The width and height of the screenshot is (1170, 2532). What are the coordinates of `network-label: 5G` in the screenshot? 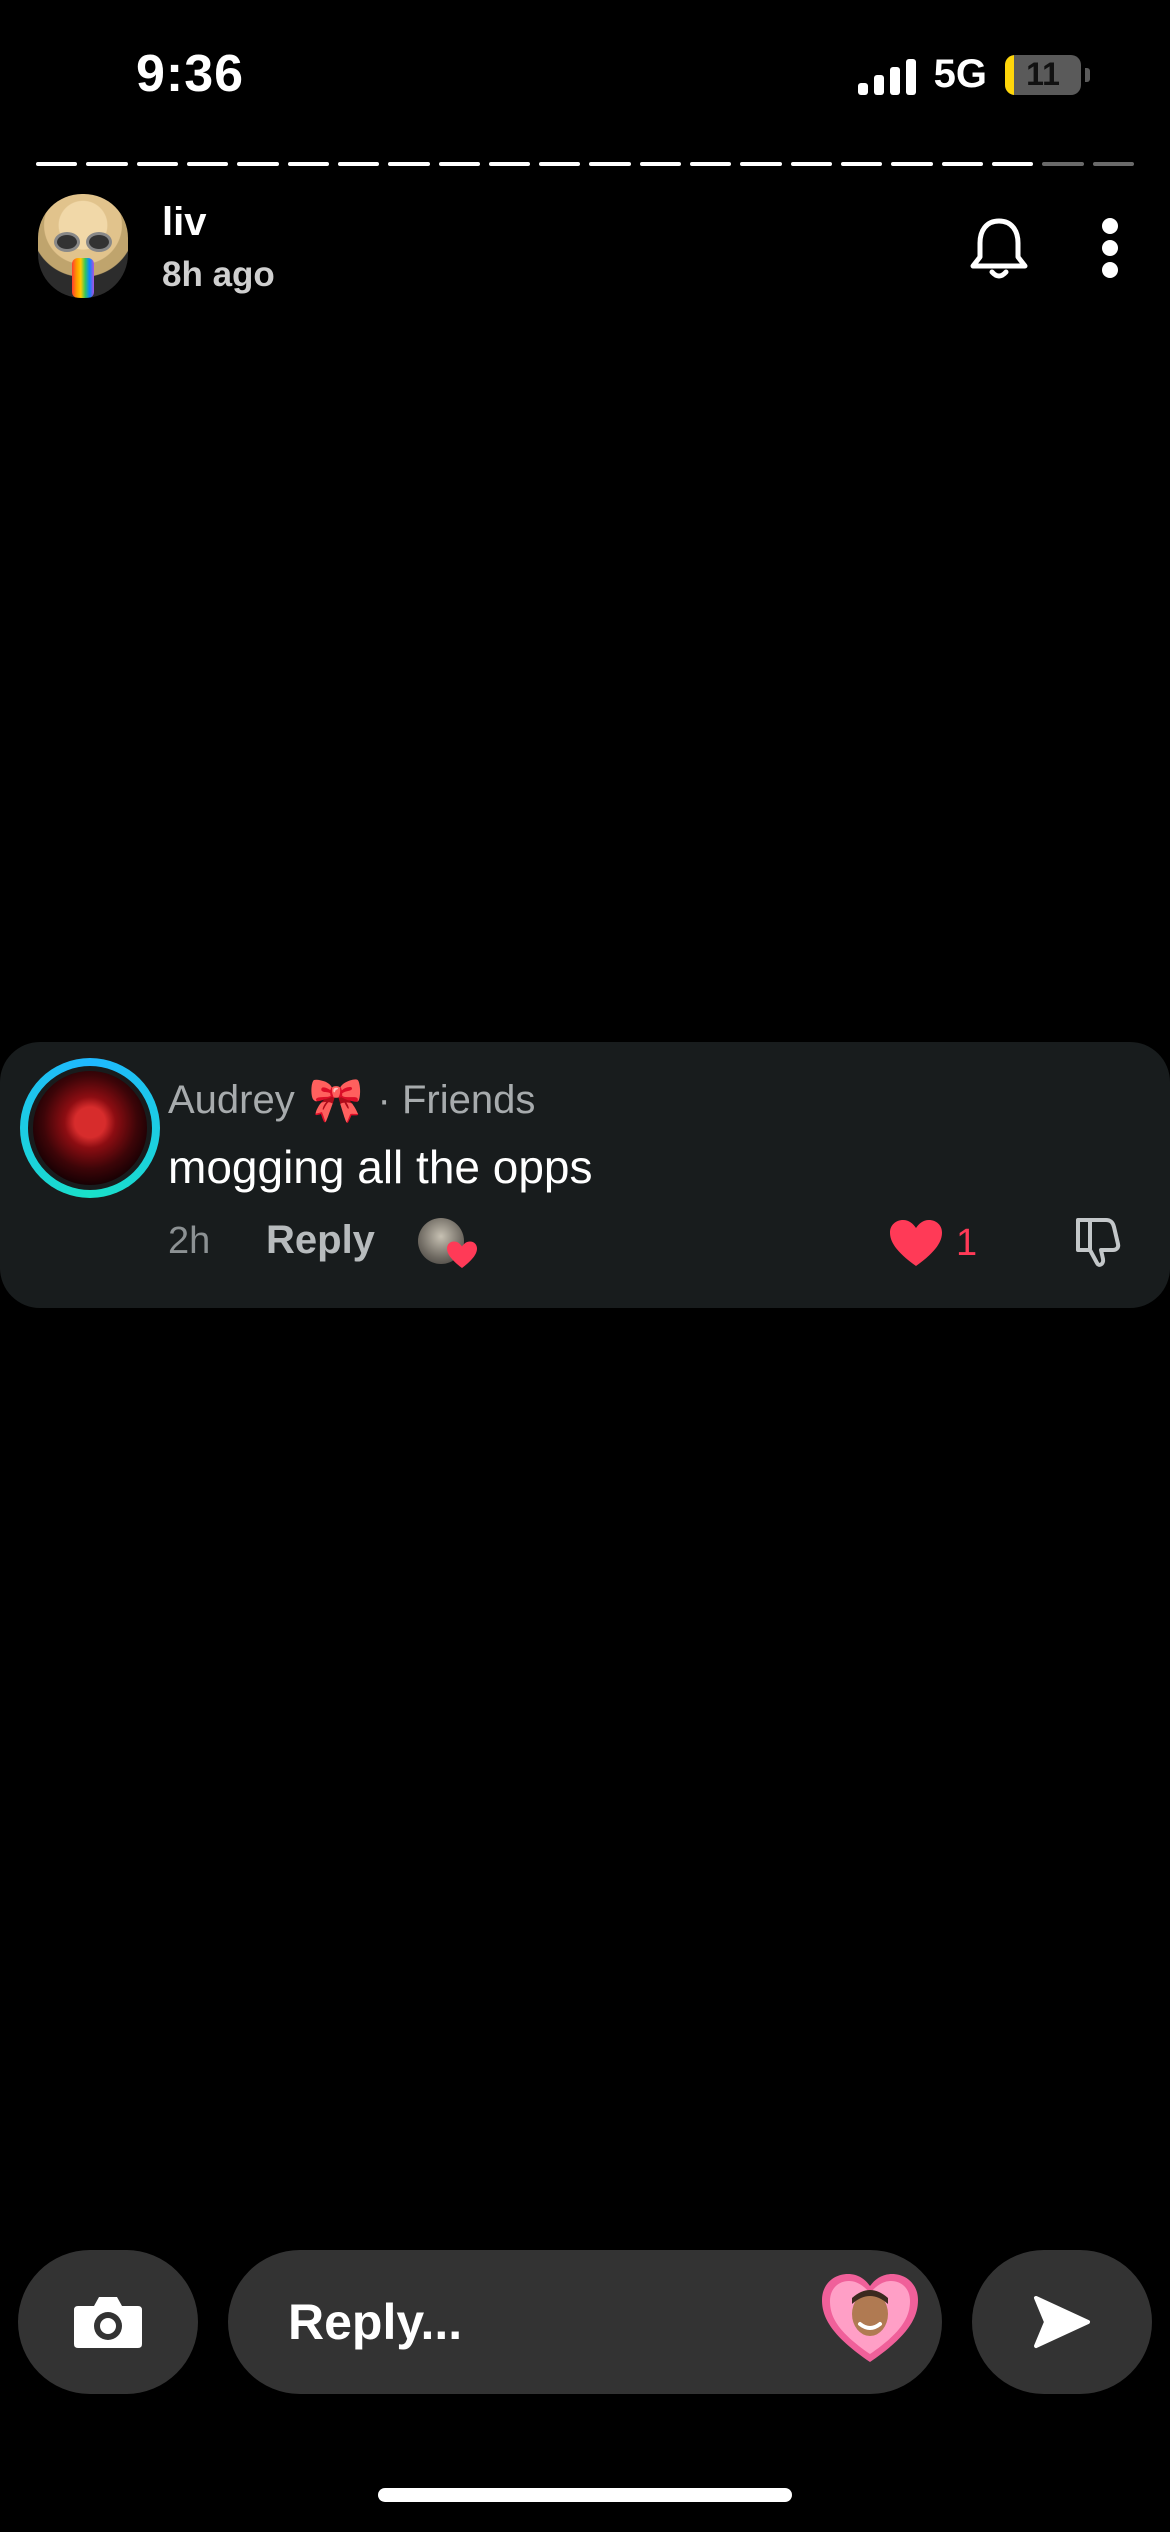 It's located at (960, 74).